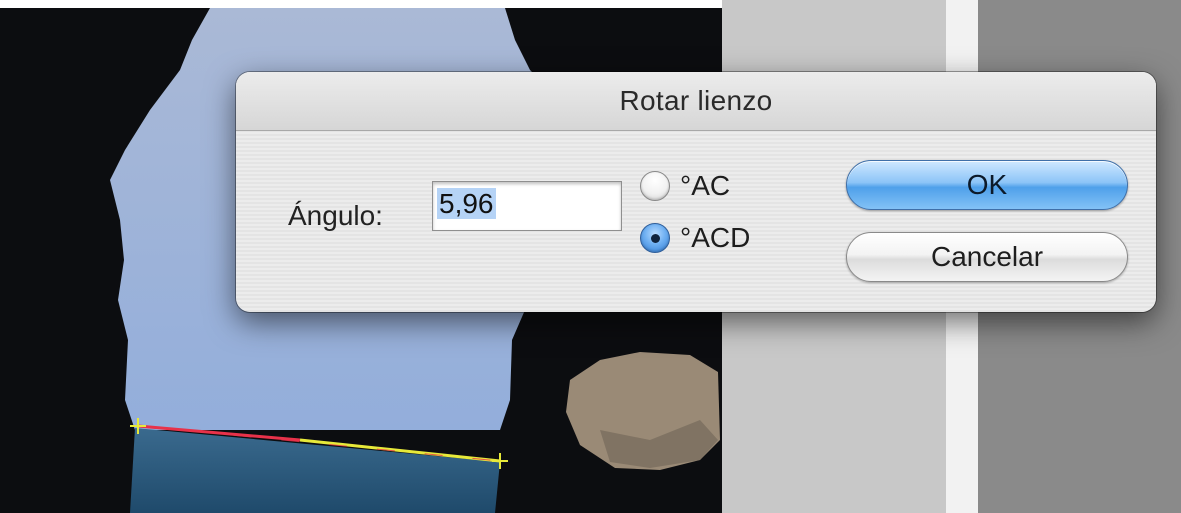 The width and height of the screenshot is (1181, 513). I want to click on cancel-button: Cancelar, so click(987, 257).